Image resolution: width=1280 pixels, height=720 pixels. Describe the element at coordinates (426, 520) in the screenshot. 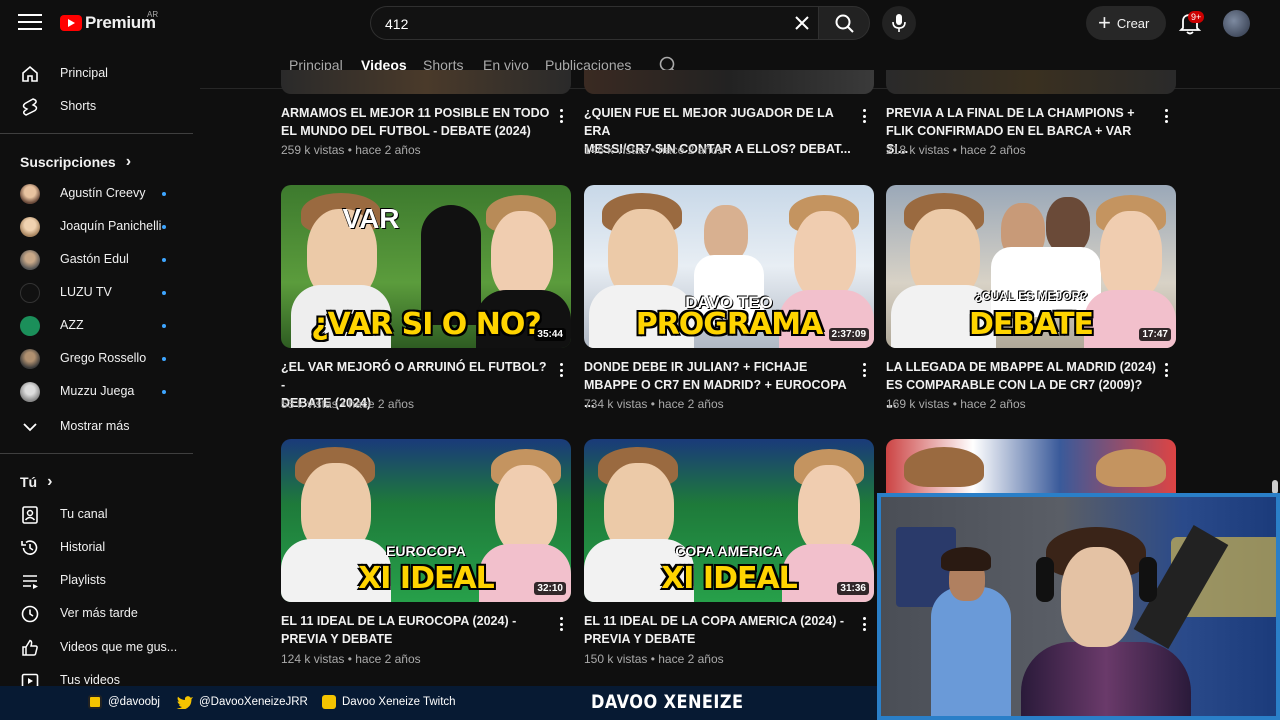

I see `video-thumbnail: EUROCOPA XI IDEAL 32:10` at that location.